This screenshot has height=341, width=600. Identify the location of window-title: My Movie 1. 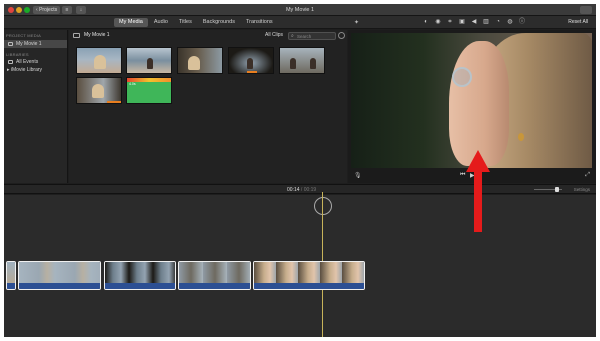
(300, 10).